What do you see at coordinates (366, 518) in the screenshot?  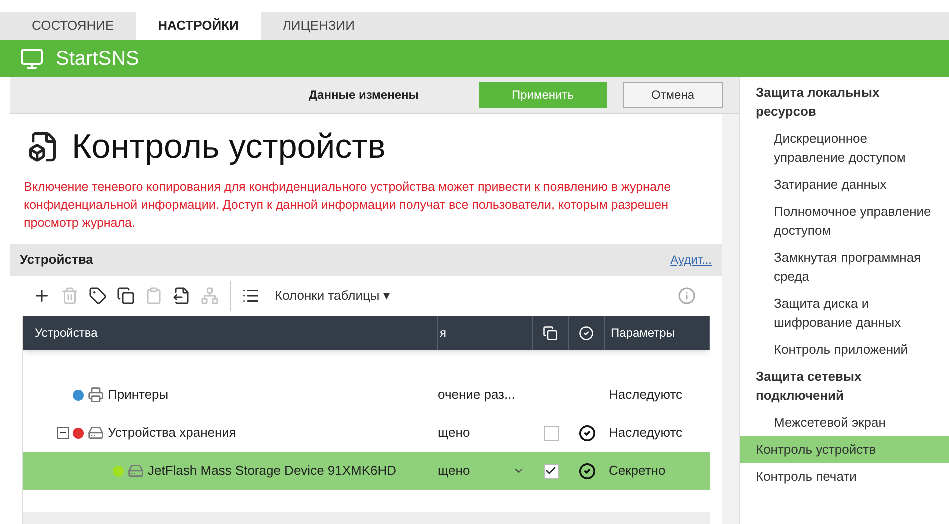 I see `horizontal-scrollbar` at bounding box center [366, 518].